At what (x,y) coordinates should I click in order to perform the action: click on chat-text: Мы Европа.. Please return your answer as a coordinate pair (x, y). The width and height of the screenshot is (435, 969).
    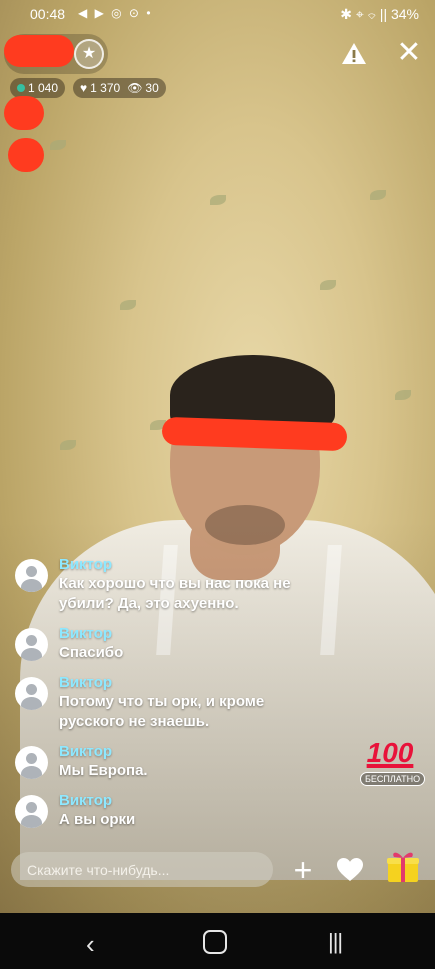
    Looking at the image, I should click on (103, 770).